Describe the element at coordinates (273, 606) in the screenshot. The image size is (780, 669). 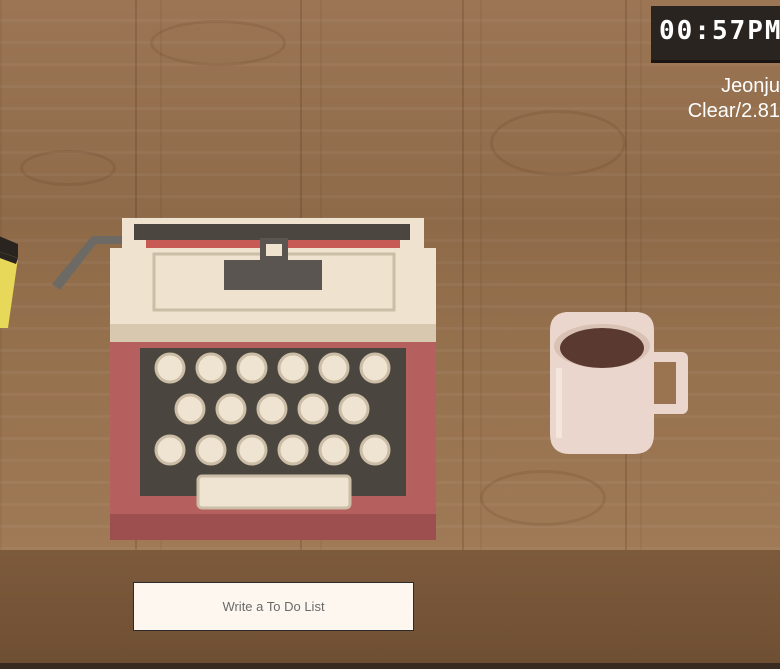
I see `todo-input` at that location.